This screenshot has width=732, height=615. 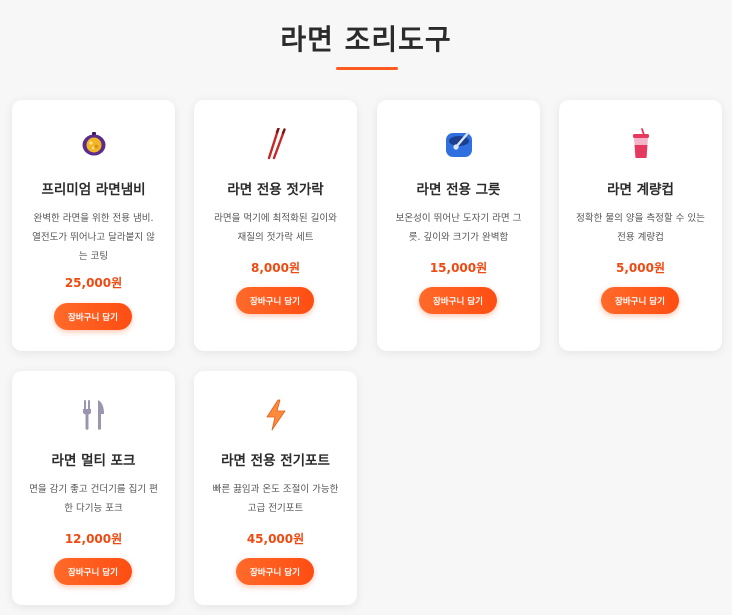 What do you see at coordinates (640, 190) in the screenshot?
I see `product-name: 라면 계량컵` at bounding box center [640, 190].